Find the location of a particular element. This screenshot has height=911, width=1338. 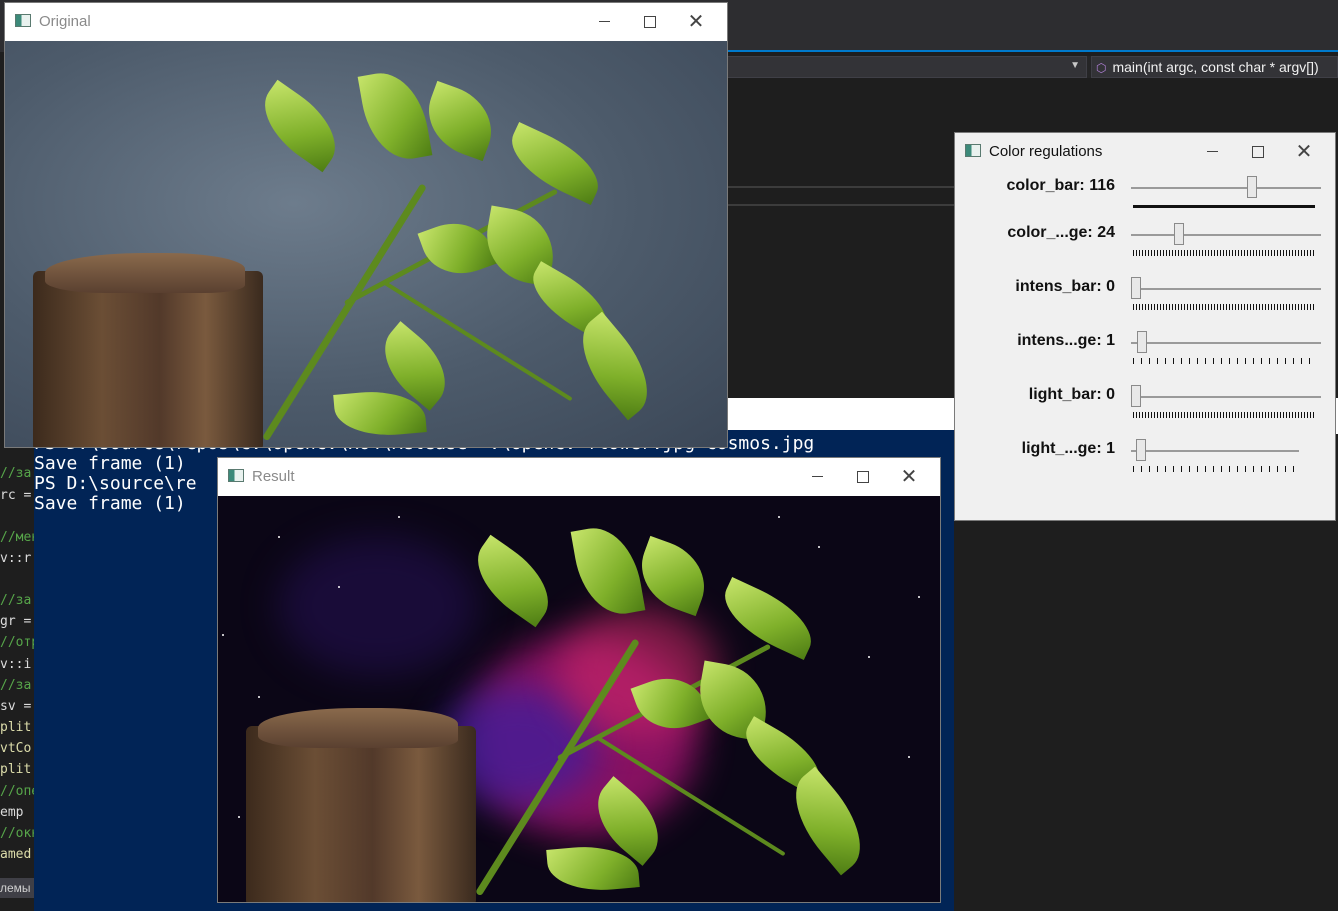

trackbar-label: color_bar: 116 is located at coordinates (1061, 185).